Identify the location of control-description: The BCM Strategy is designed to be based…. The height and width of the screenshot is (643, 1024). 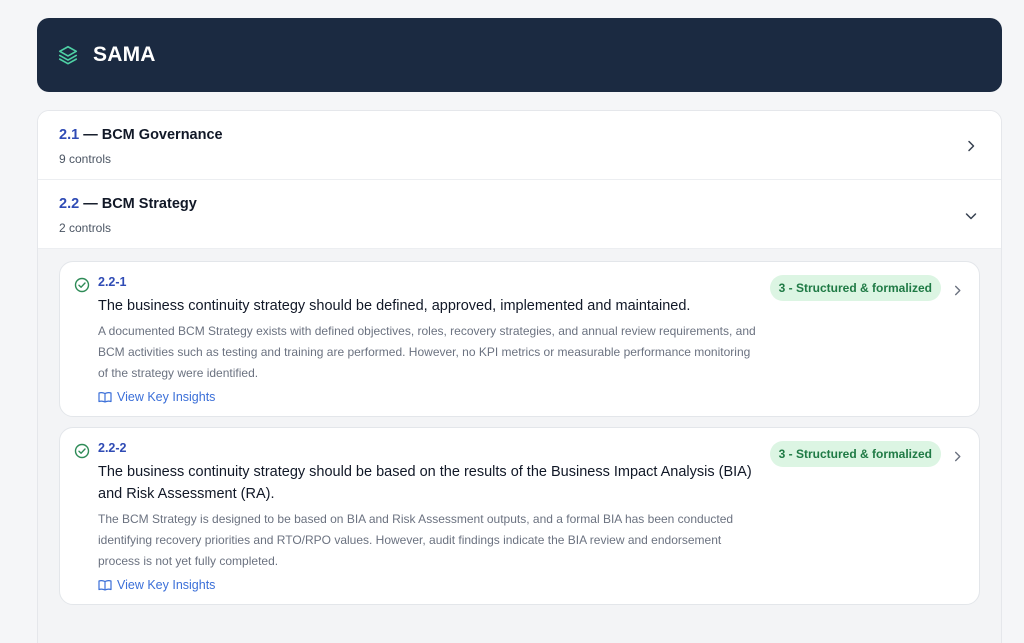
(416, 540).